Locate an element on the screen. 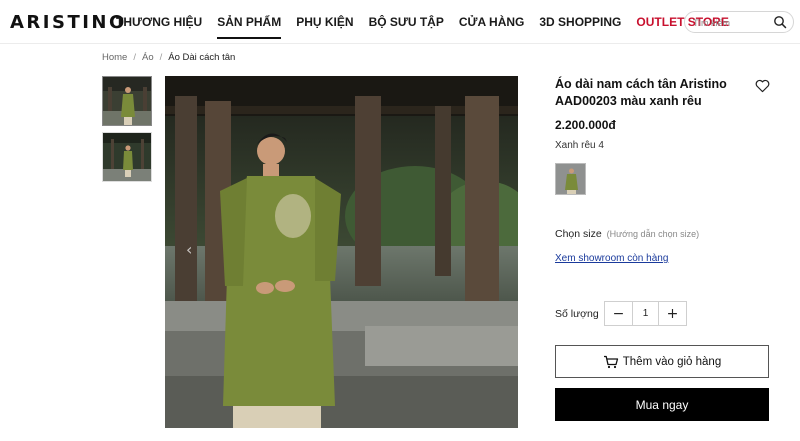  product-price: 2.200.000đ is located at coordinates (585, 125).